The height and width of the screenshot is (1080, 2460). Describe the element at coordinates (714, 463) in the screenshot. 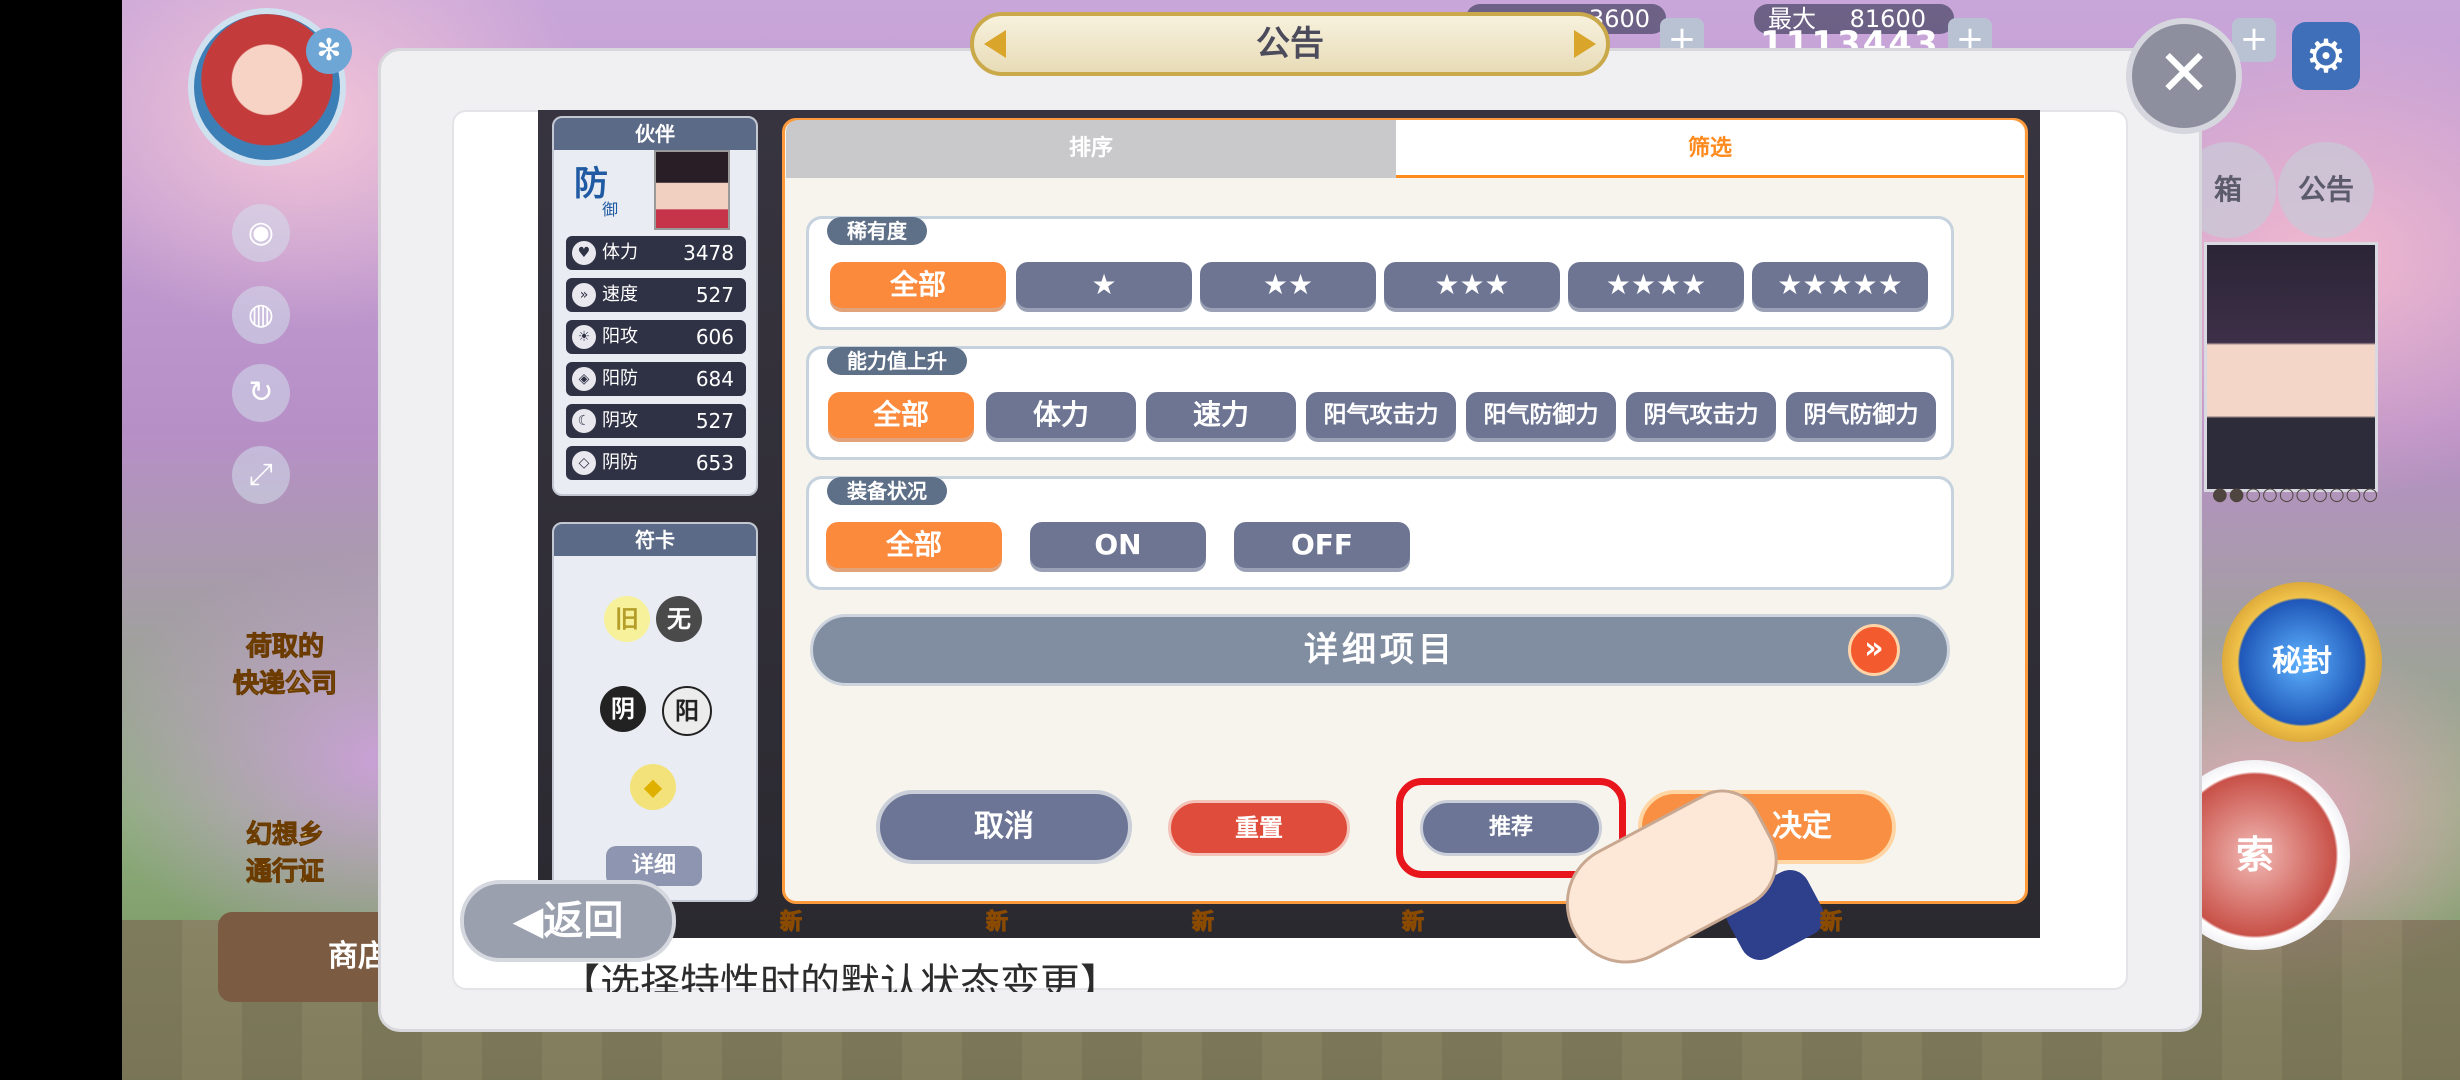

I see `stat-value: 653` at that location.